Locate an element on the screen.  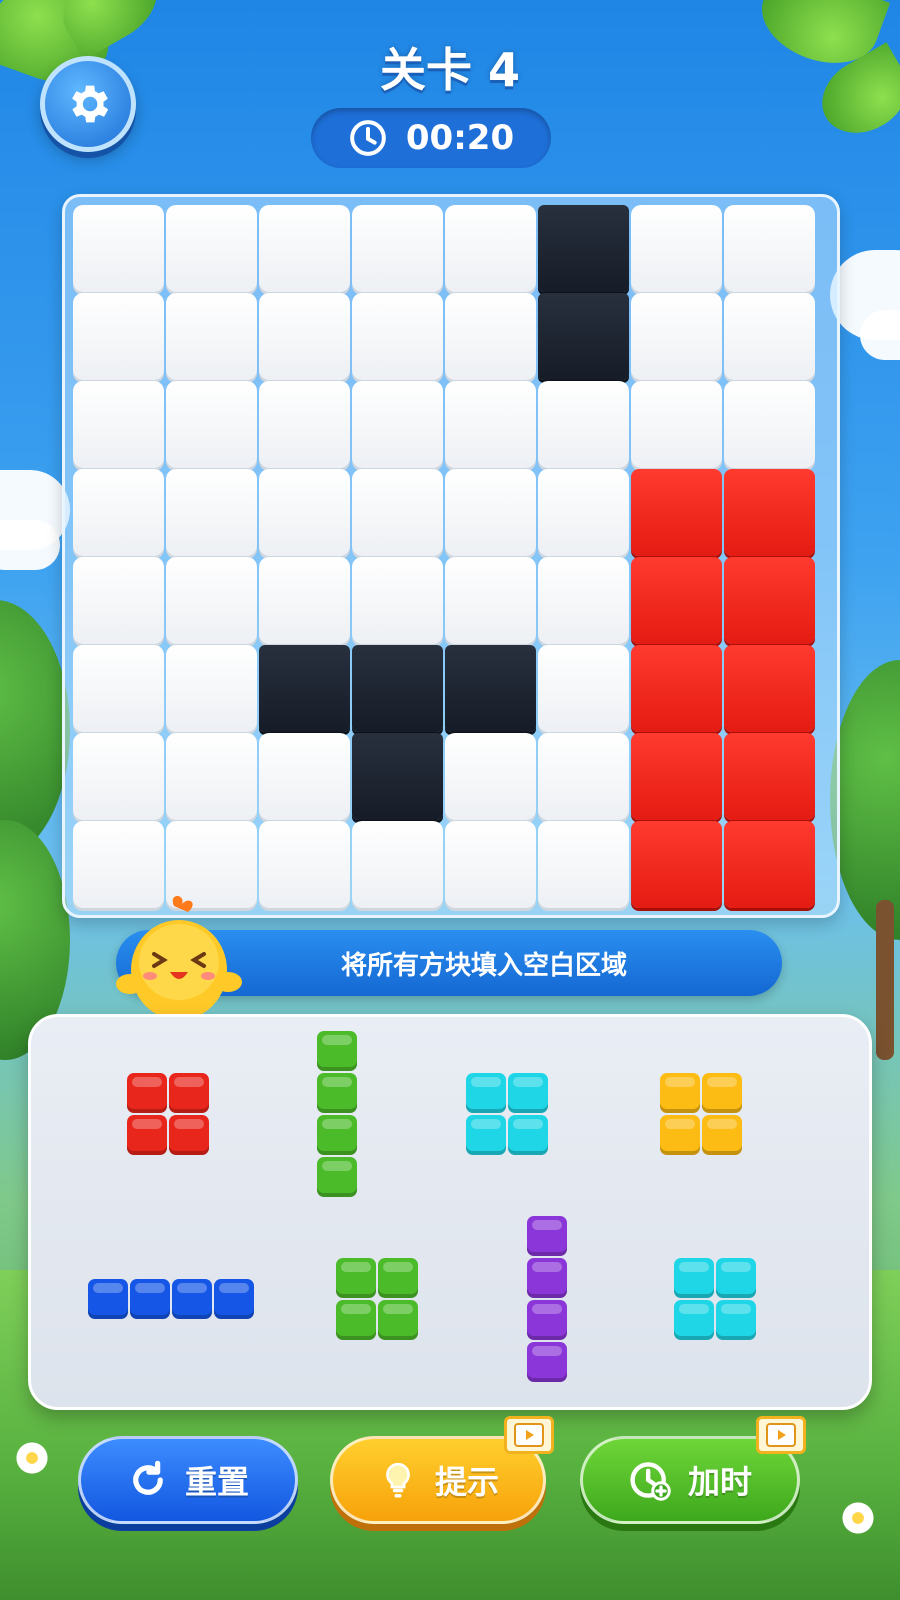
flower is located at coordinates (32, 1458).